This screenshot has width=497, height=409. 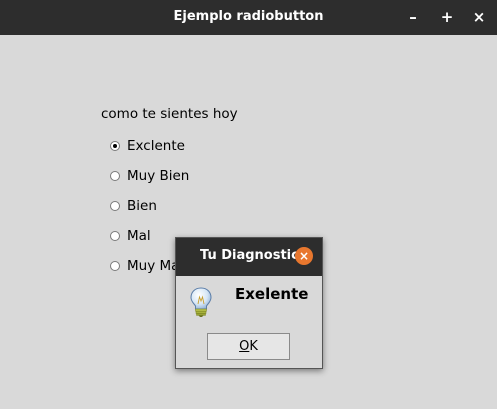 I want to click on ok-mnemonic: O, so click(x=244, y=346).